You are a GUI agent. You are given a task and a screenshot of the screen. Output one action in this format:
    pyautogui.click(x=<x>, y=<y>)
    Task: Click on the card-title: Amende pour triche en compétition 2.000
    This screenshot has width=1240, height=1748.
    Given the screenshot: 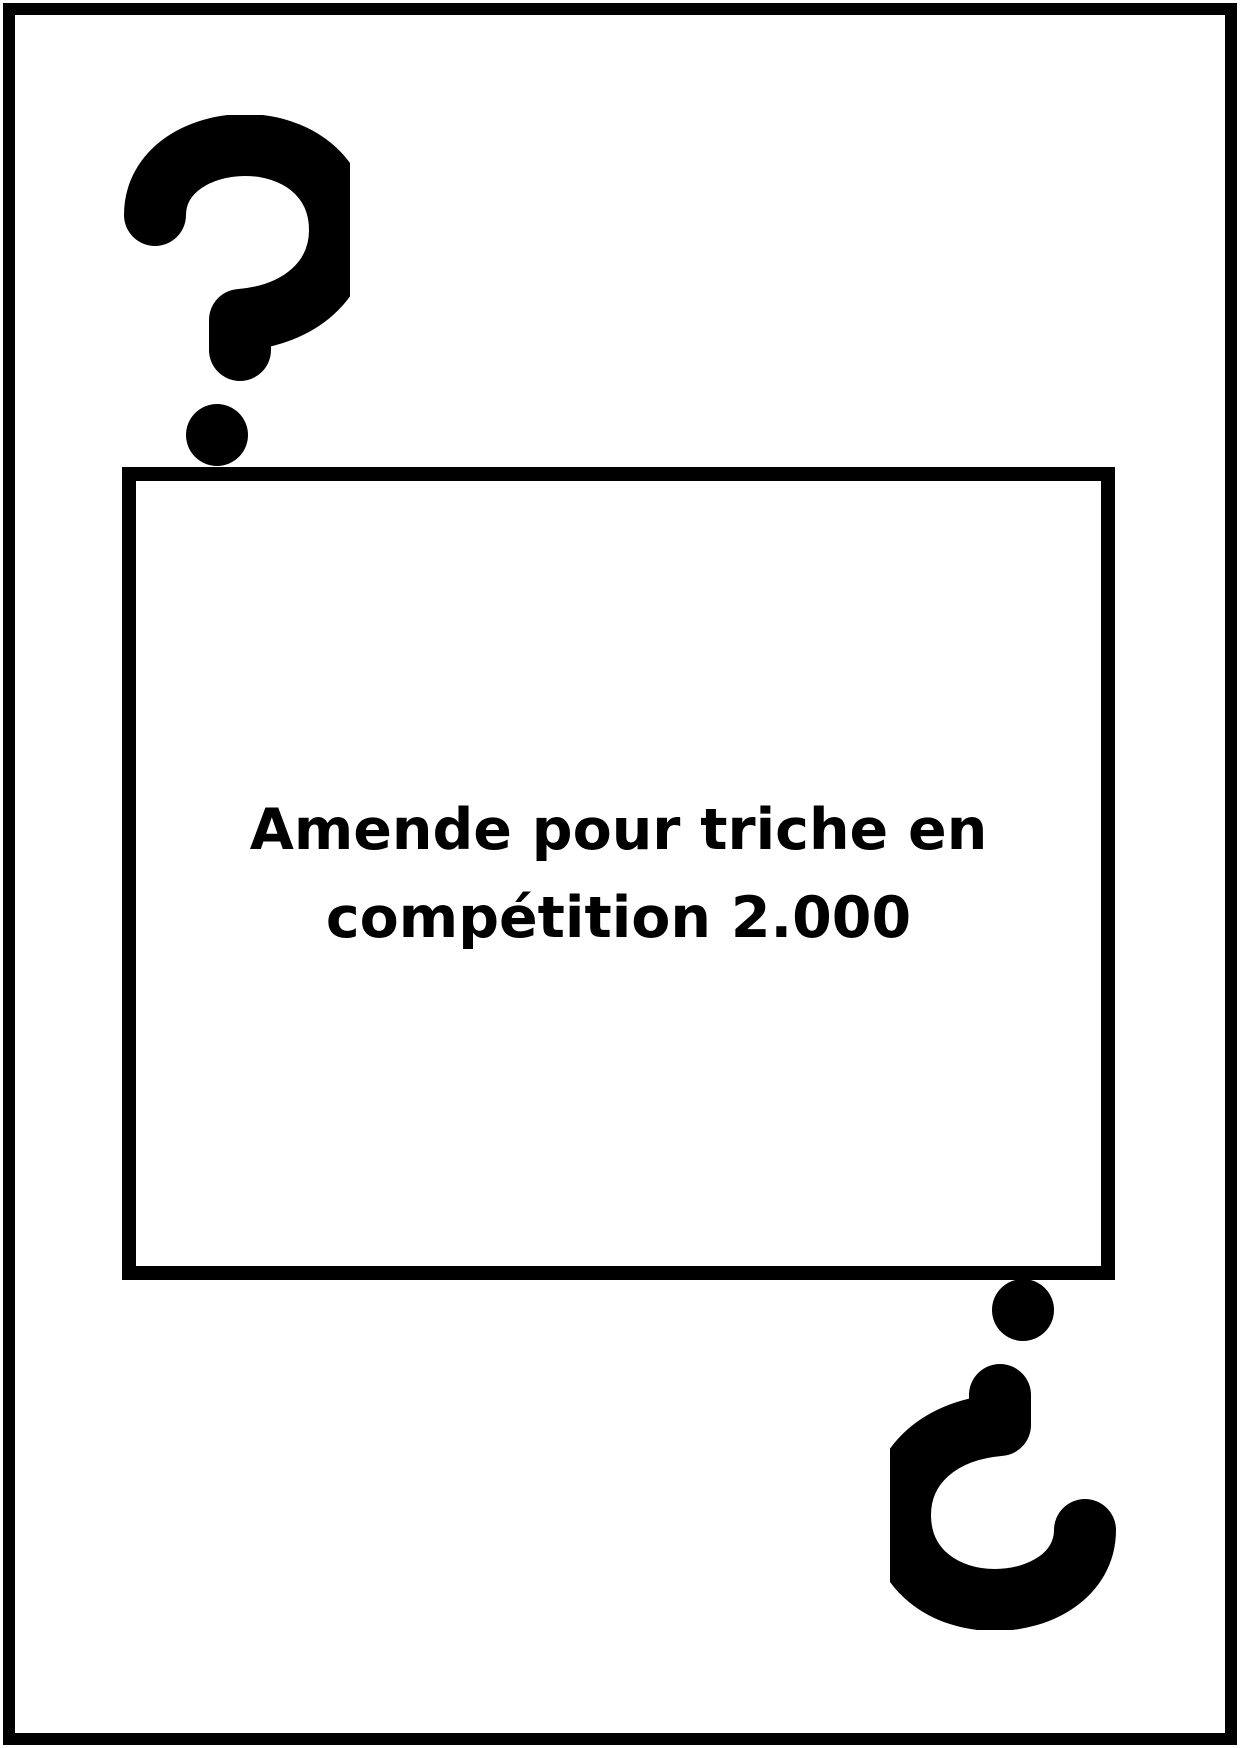 What is the action you would take?
    pyautogui.click(x=618, y=873)
    